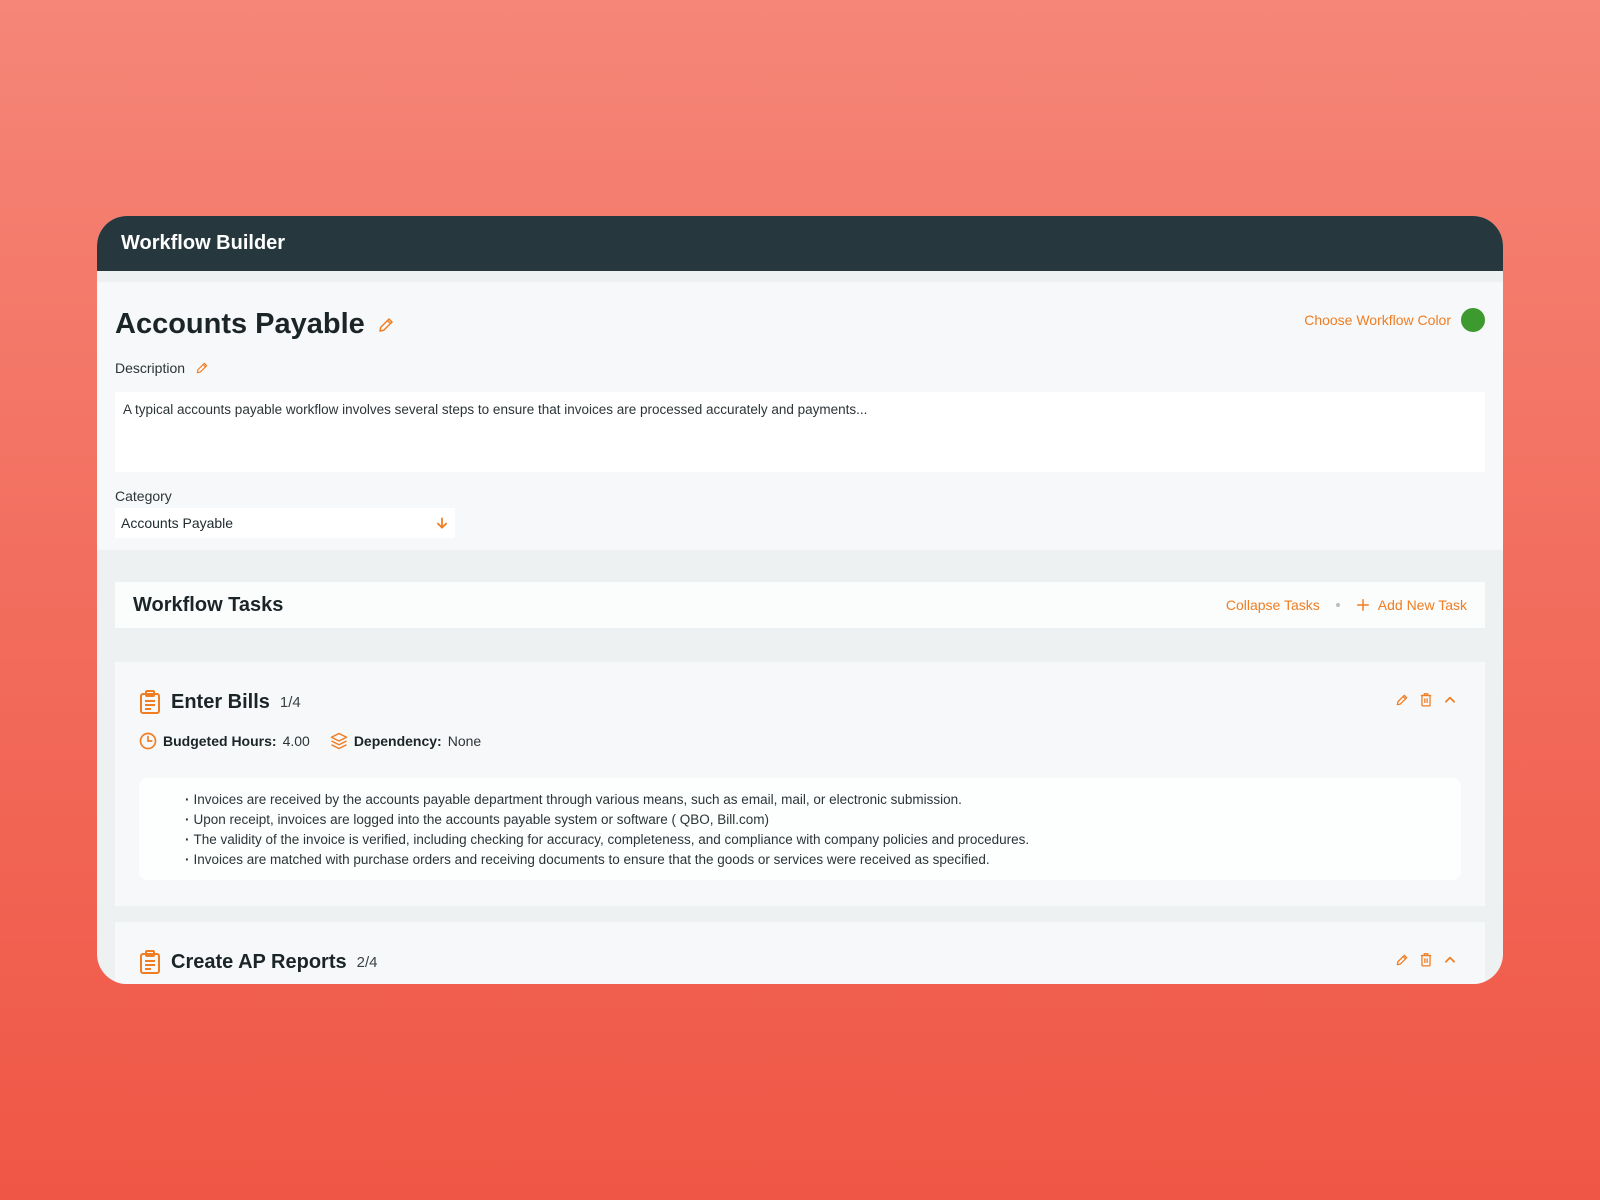 This screenshot has height=1200, width=1600. What do you see at coordinates (290, 702) in the screenshot?
I see `task-count: 1/4` at bounding box center [290, 702].